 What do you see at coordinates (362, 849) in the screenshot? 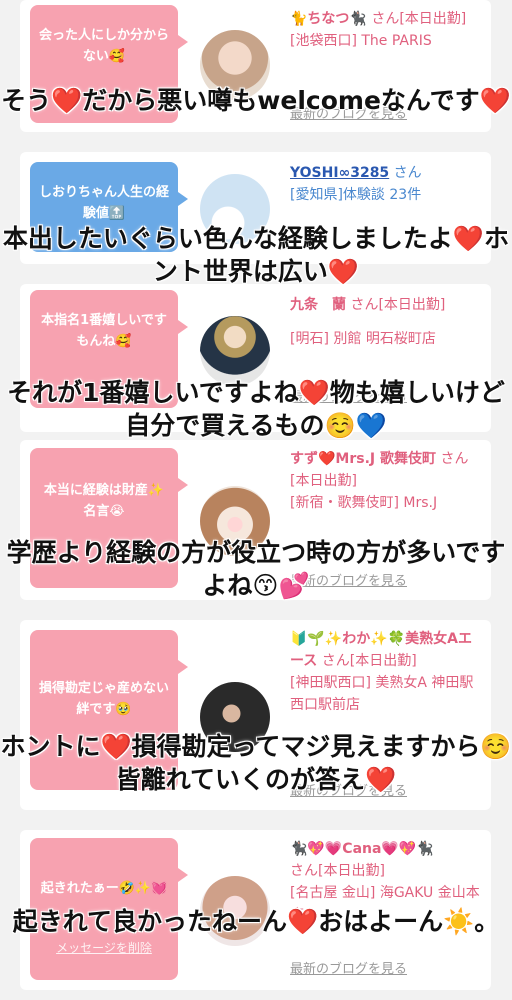
I see `cast-name: 🐈‍⬛💖💗Cana💗💖🐈‍⬛` at bounding box center [362, 849].